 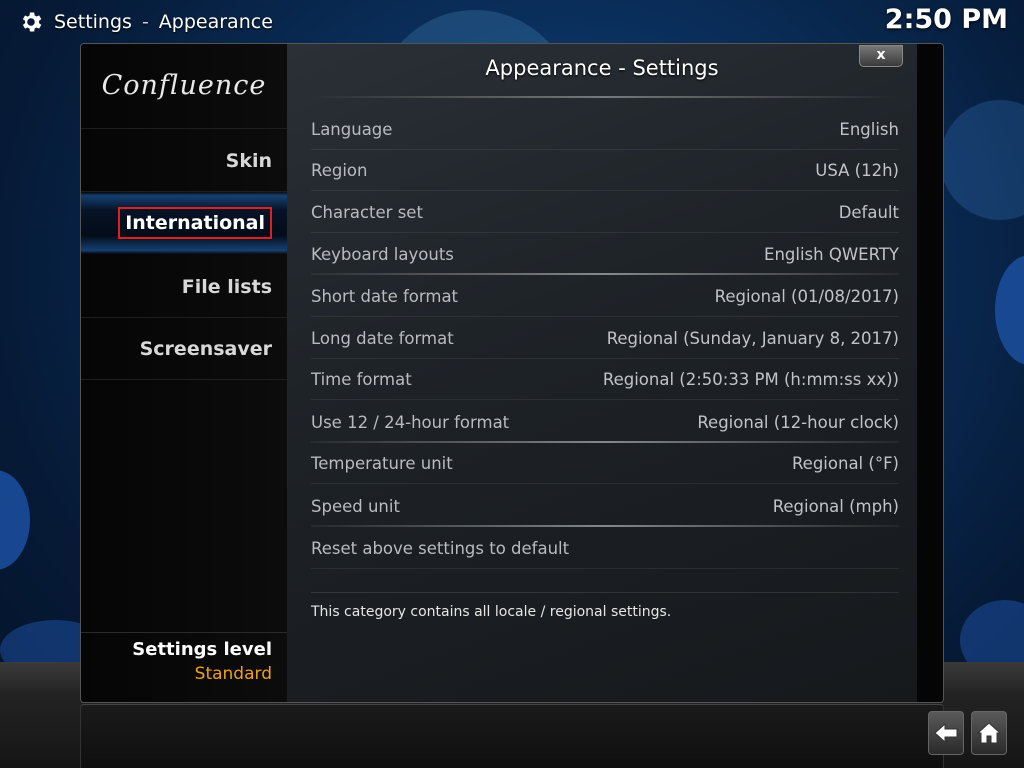 I want to click on setting-label: Speed unit, so click(x=355, y=506).